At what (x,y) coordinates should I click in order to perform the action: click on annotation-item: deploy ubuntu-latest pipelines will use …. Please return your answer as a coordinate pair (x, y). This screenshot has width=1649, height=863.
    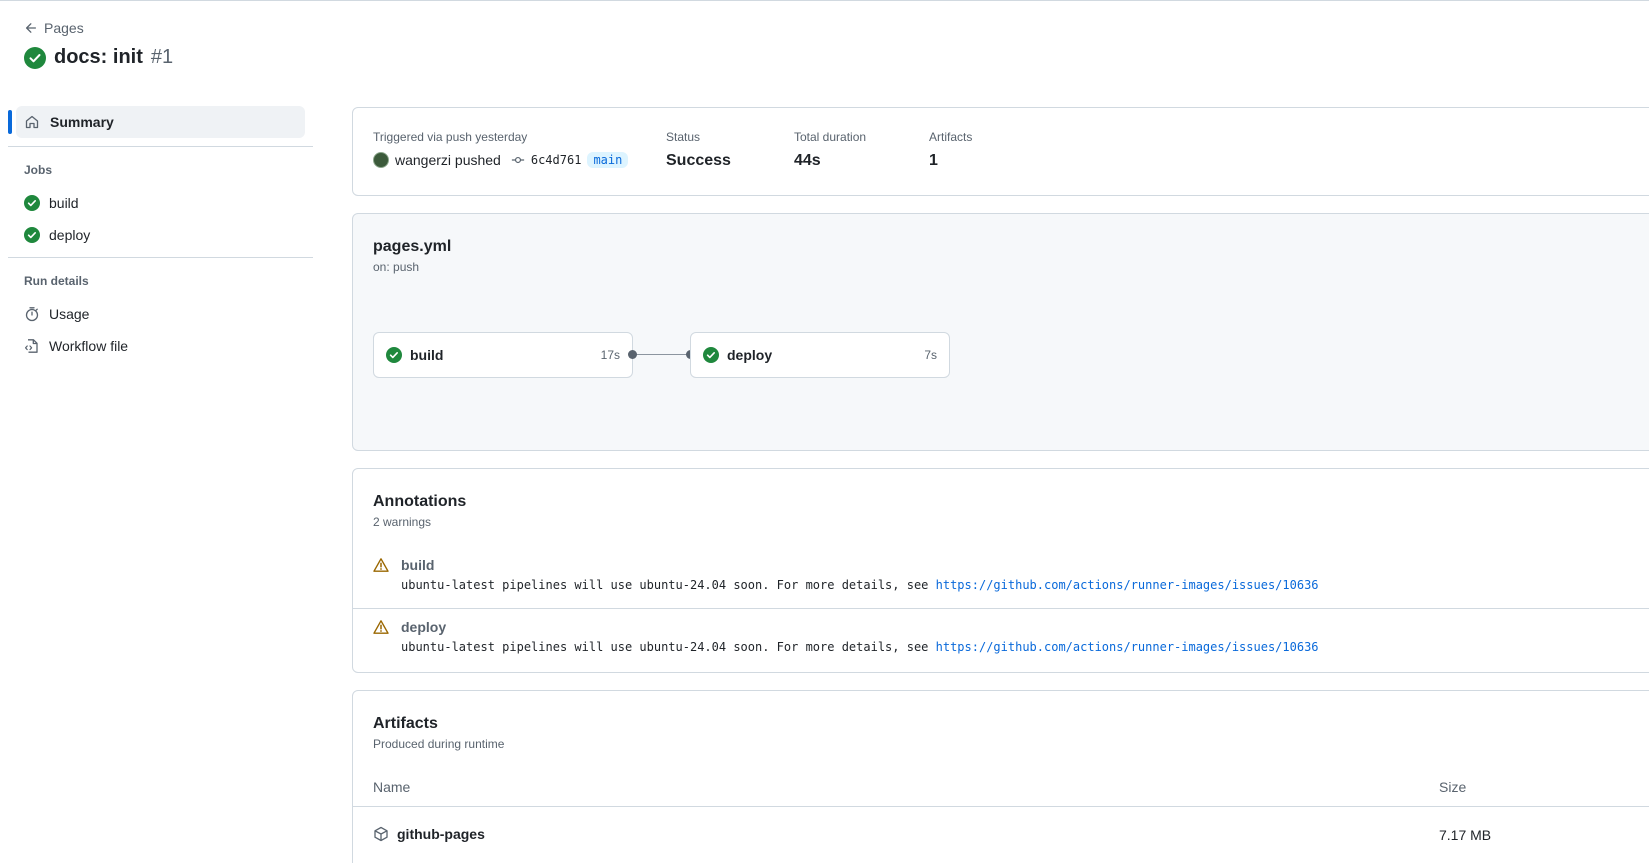
    Looking at the image, I should click on (1001, 640).